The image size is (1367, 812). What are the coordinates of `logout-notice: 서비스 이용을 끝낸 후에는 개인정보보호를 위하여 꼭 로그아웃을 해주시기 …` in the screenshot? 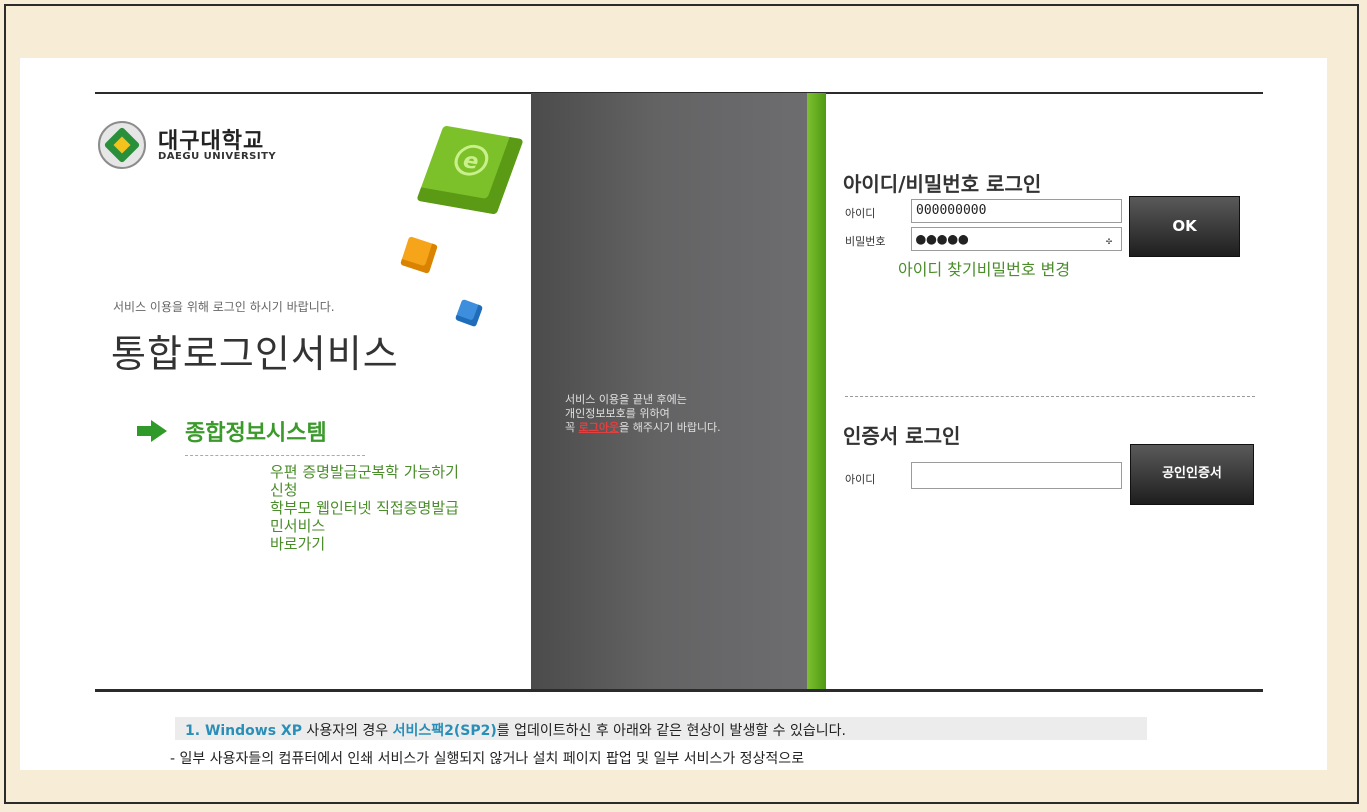 It's located at (685, 414).